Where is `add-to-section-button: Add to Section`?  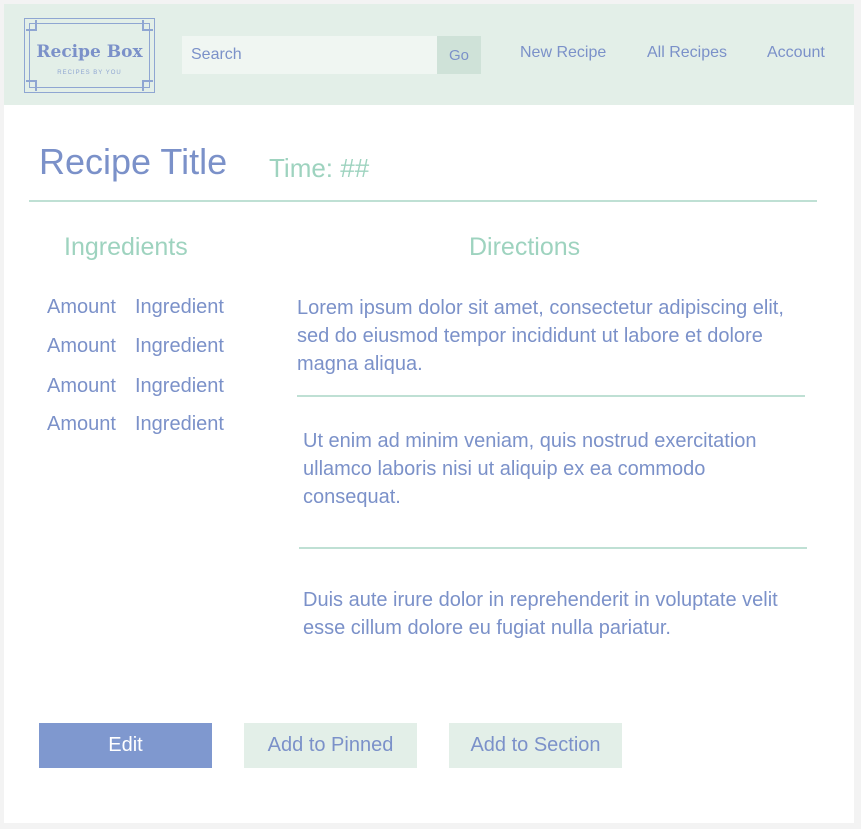
add-to-section-button: Add to Section is located at coordinates (535, 745).